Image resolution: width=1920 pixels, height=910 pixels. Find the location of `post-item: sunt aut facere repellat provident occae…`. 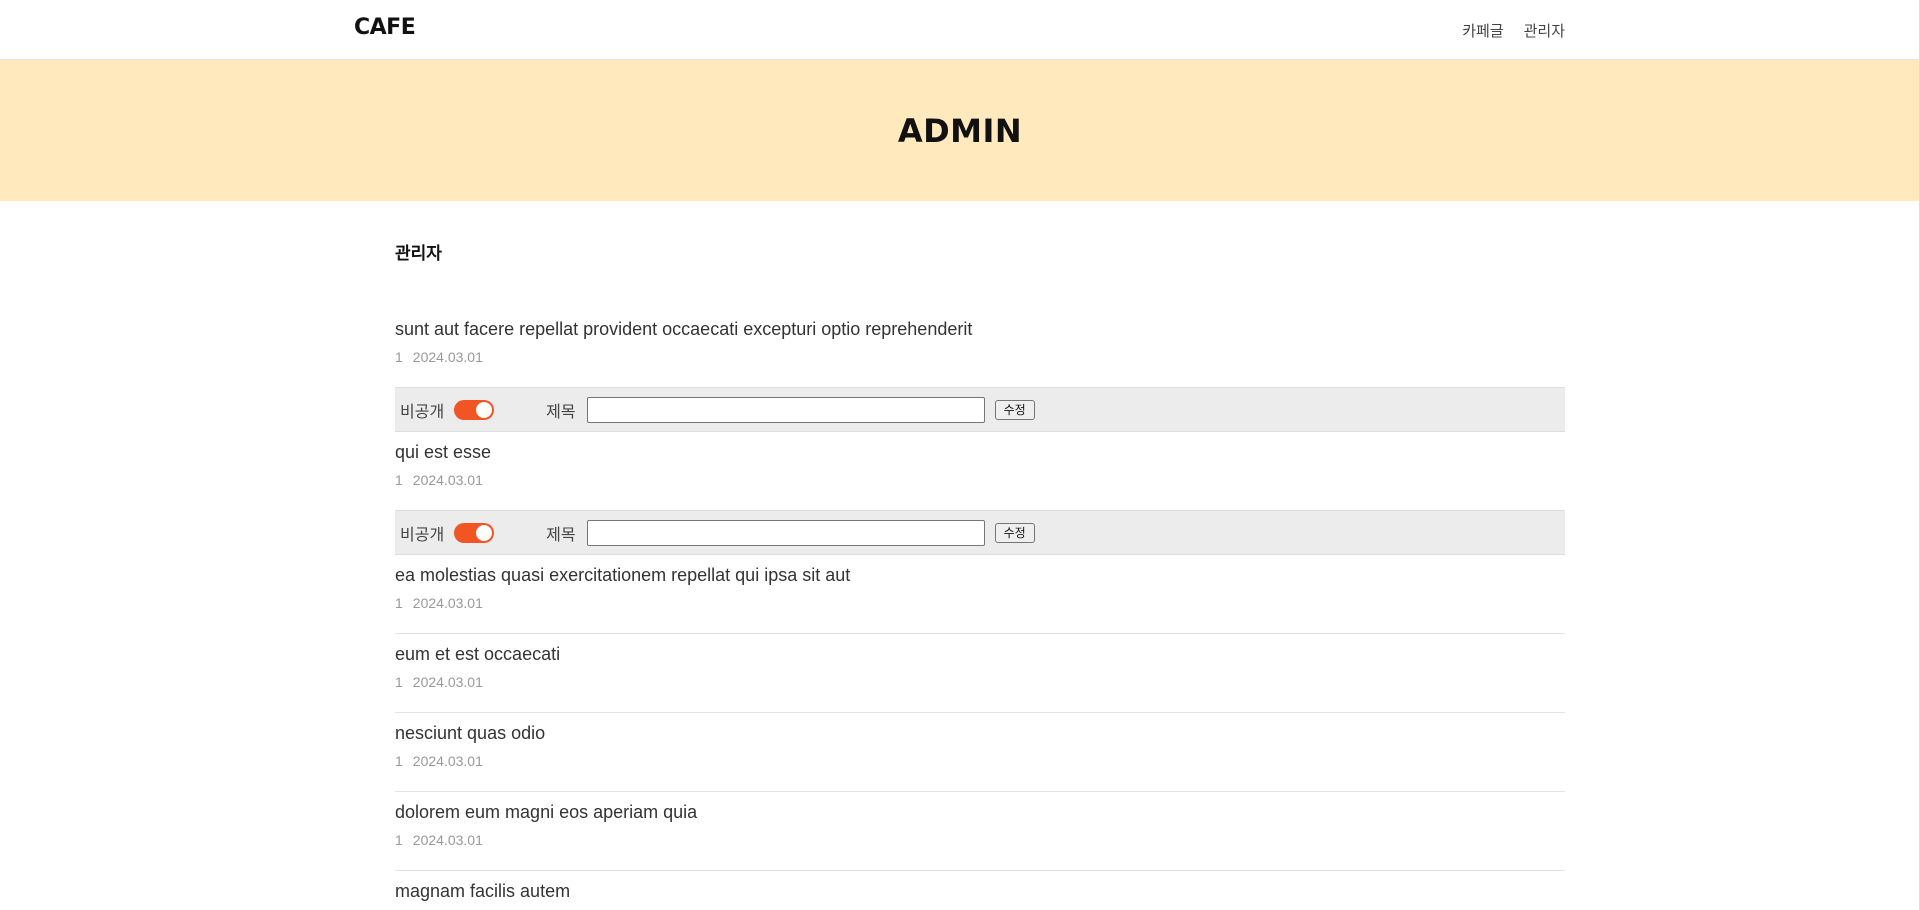

post-item: sunt aut facere repellat provident occae… is located at coordinates (980, 348).